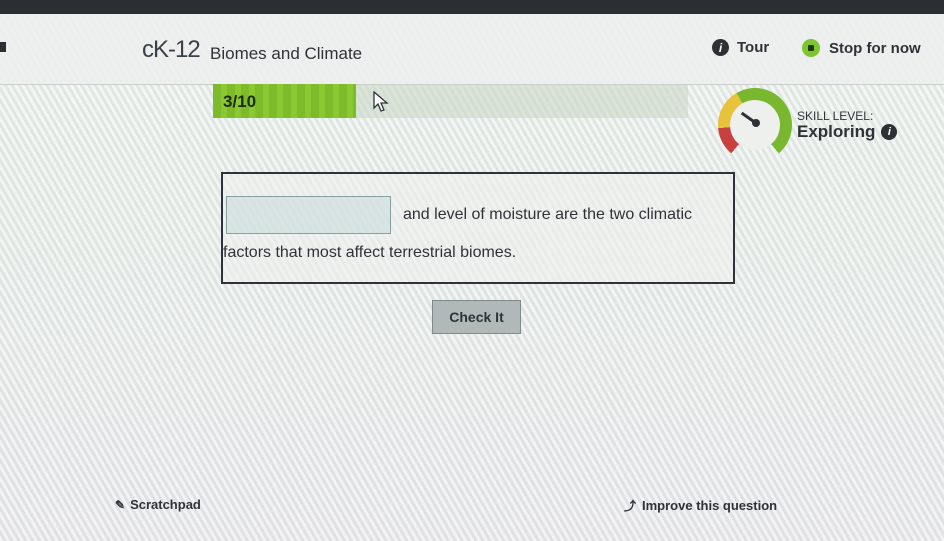 The image size is (944, 541). What do you see at coordinates (286, 53) in the screenshot?
I see `page-title: Biomes and Climate` at bounding box center [286, 53].